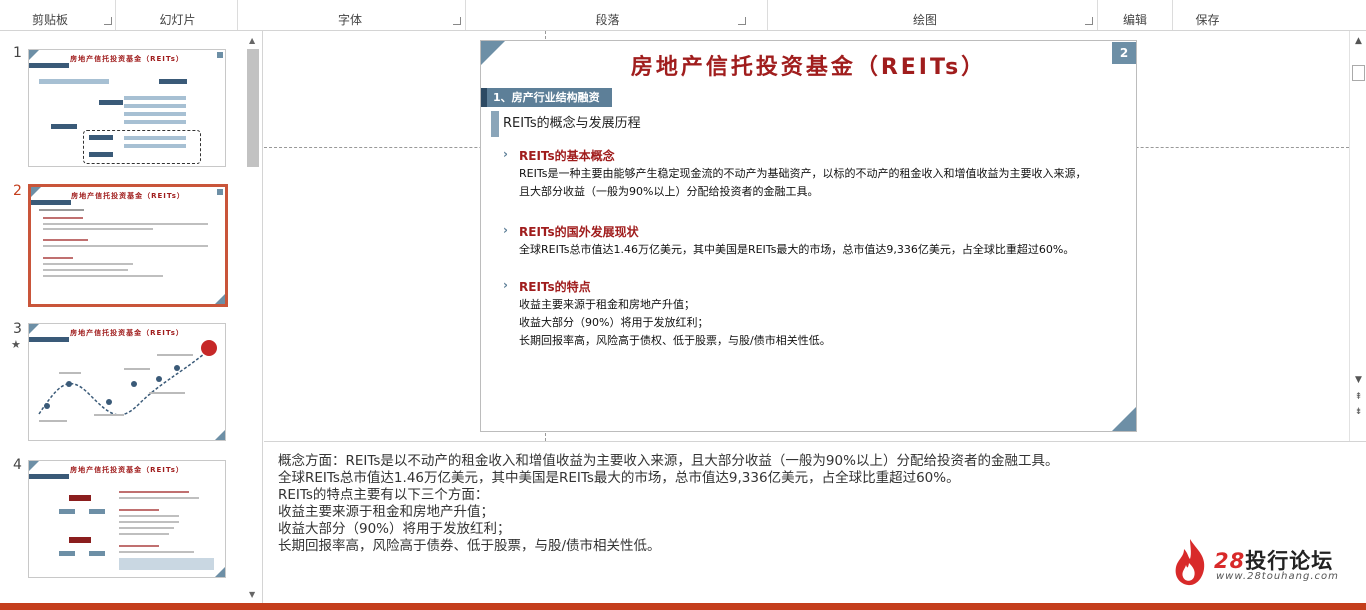  Describe the element at coordinates (17, 53) in the screenshot. I see `thumbnail-number: 1` at that location.